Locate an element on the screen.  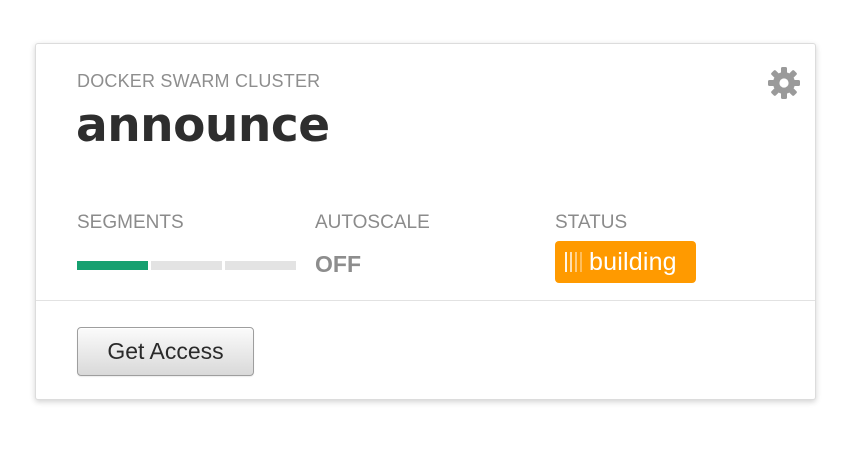
status-label: STATUS is located at coordinates (591, 222).